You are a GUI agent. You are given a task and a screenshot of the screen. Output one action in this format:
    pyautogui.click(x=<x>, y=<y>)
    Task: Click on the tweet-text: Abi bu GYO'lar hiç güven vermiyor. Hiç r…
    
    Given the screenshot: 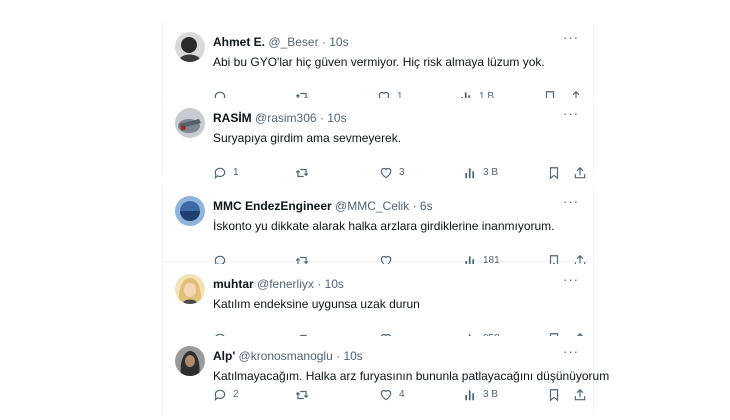 What is the action you would take?
    pyautogui.click(x=379, y=62)
    